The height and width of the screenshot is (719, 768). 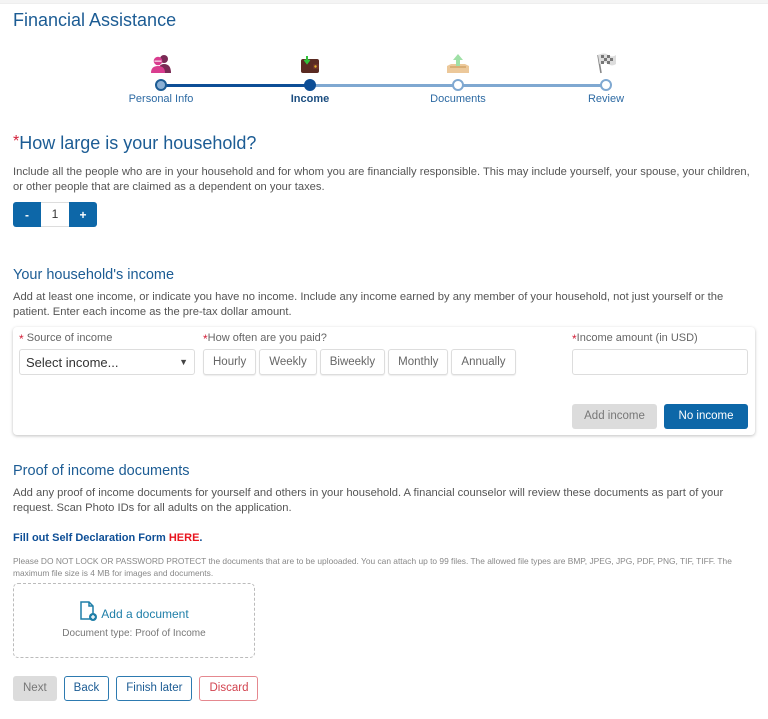 What do you see at coordinates (458, 76) in the screenshot?
I see `step-documents: Documents` at bounding box center [458, 76].